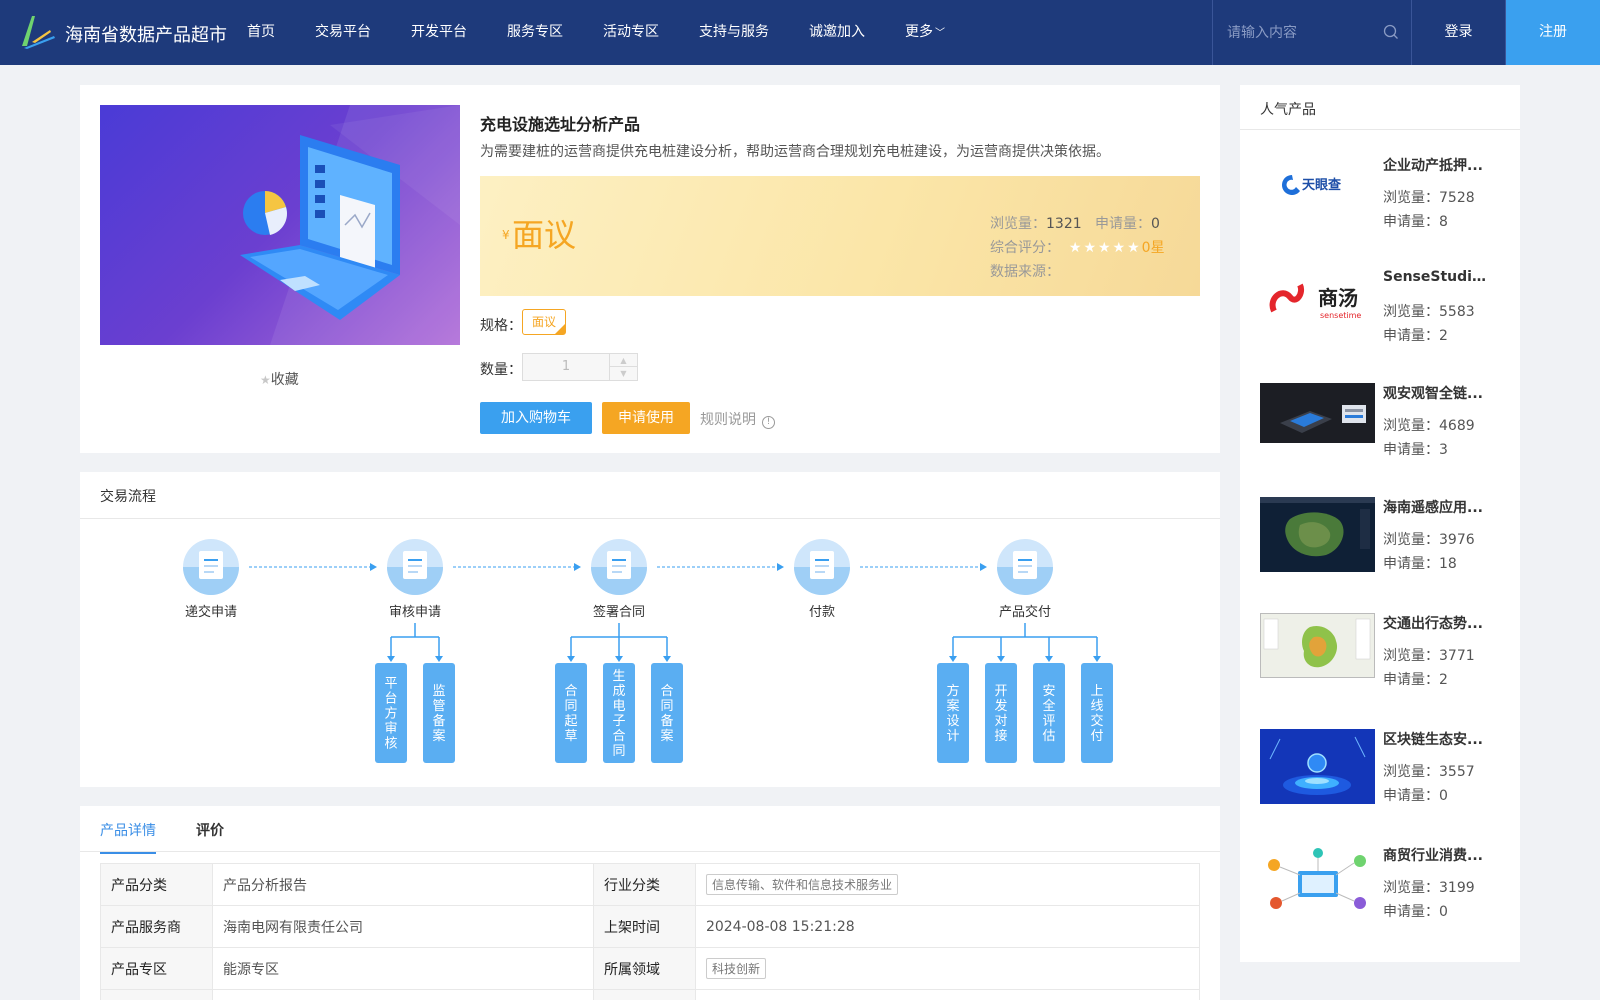 The width and height of the screenshot is (1600, 1000). What do you see at coordinates (840, 236) in the screenshot?
I see `price-box: ¥ 面议 浏览量：1321 申请量：0 综合评分： ★★★★★0星 数据来源：` at bounding box center [840, 236].